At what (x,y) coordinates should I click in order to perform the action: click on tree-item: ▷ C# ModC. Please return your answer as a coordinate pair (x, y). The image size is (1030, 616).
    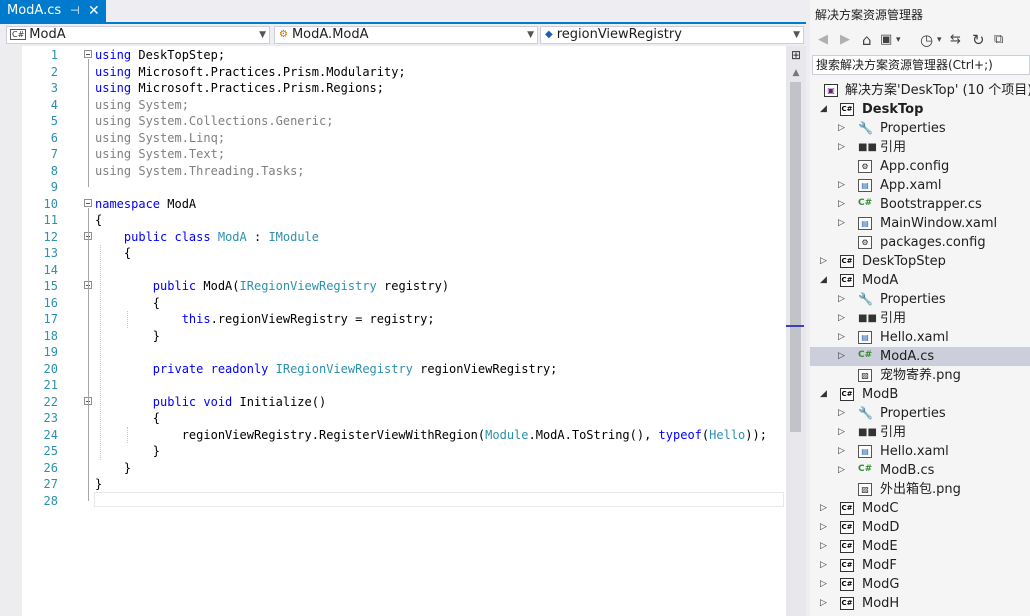
    Looking at the image, I should click on (920, 508).